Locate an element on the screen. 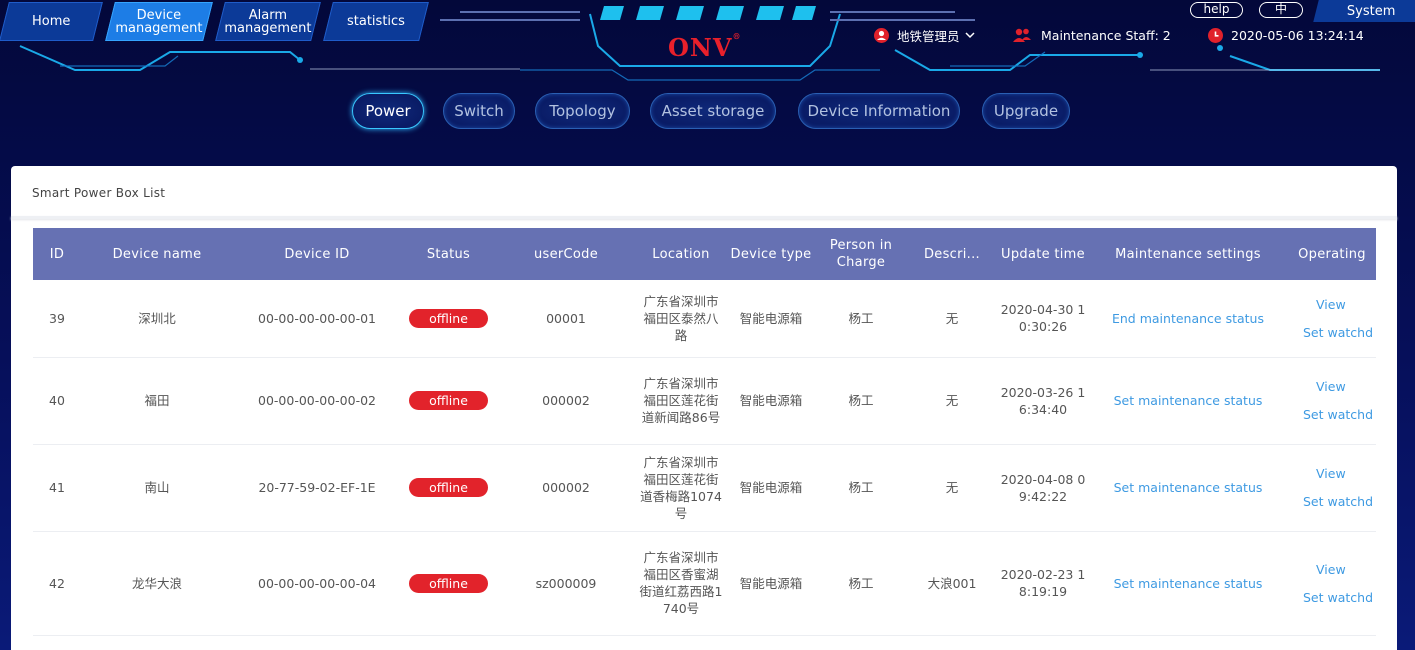 This screenshot has width=1415, height=650. subtab-power: Power is located at coordinates (388, 111).